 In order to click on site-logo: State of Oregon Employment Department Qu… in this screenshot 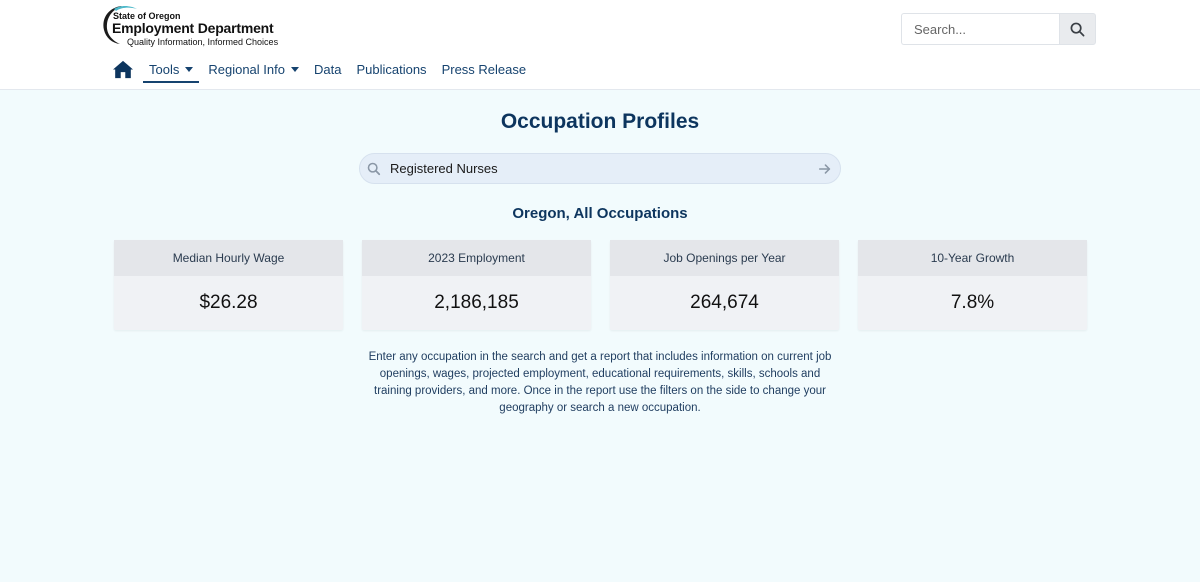, I will do `click(200, 25)`.